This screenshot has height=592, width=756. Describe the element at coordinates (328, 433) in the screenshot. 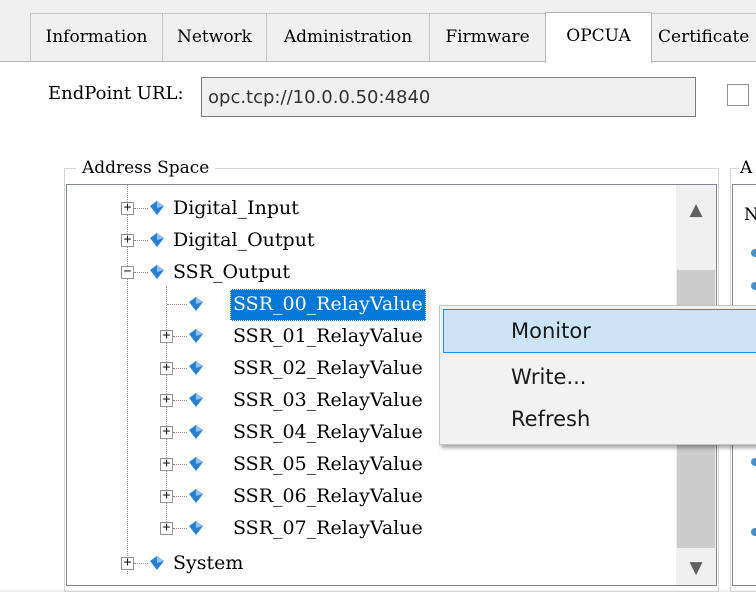

I see `tree-node-label: SSR_04_RelayValue` at that location.